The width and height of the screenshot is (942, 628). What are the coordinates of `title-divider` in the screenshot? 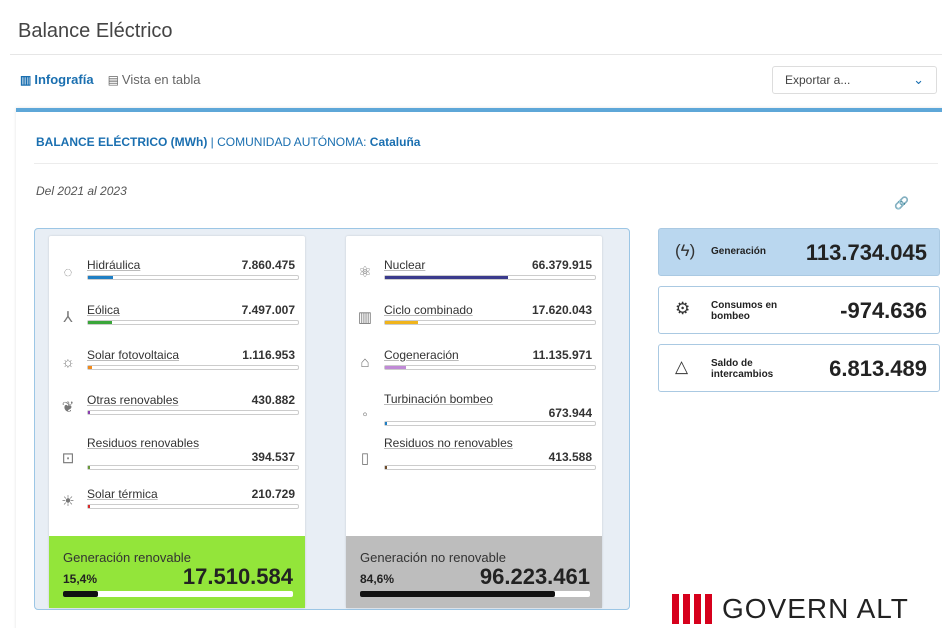 It's located at (476, 54).